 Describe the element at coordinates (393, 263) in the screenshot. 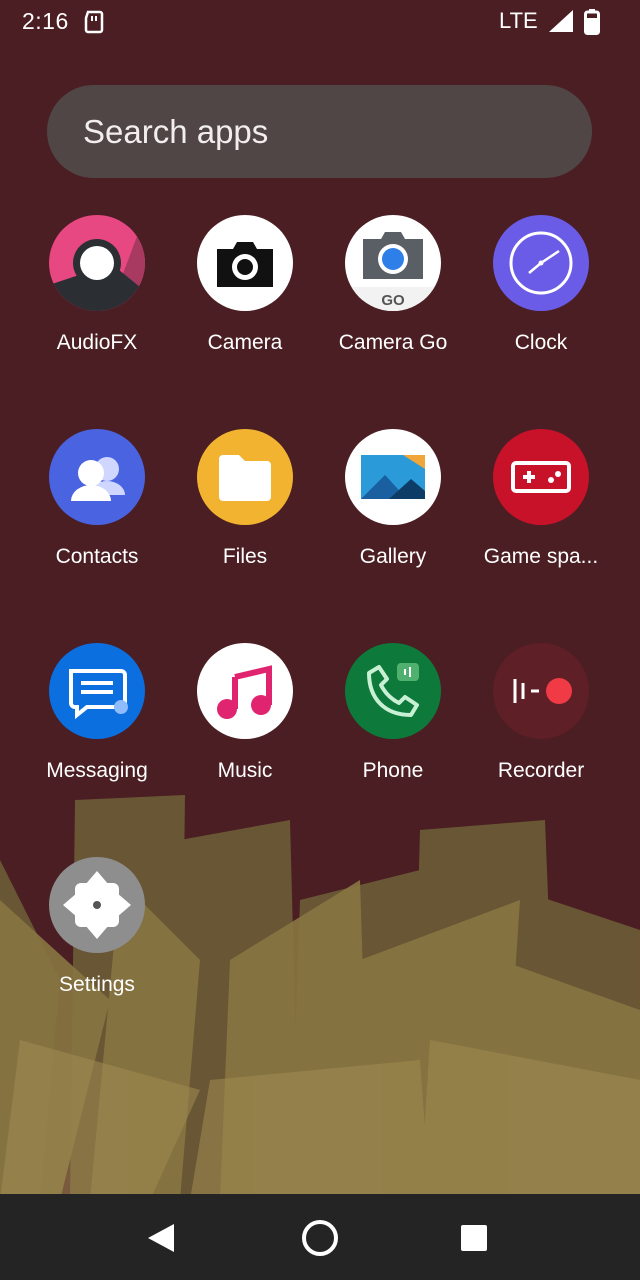

I see `camera-go-icon: GO` at that location.